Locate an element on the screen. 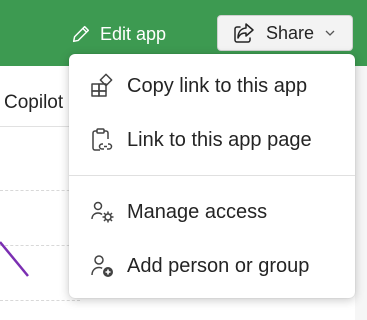 This screenshot has width=367, height=320. edit-app-label: Edit app is located at coordinates (133, 33).